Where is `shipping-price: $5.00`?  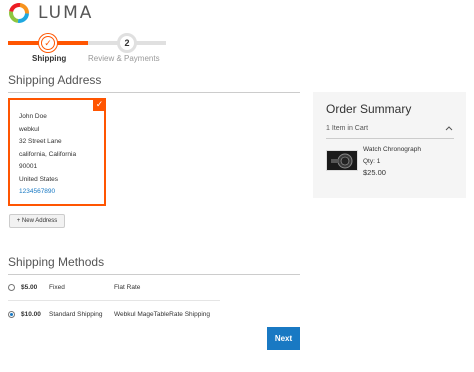
shipping-price: $5.00 is located at coordinates (29, 287).